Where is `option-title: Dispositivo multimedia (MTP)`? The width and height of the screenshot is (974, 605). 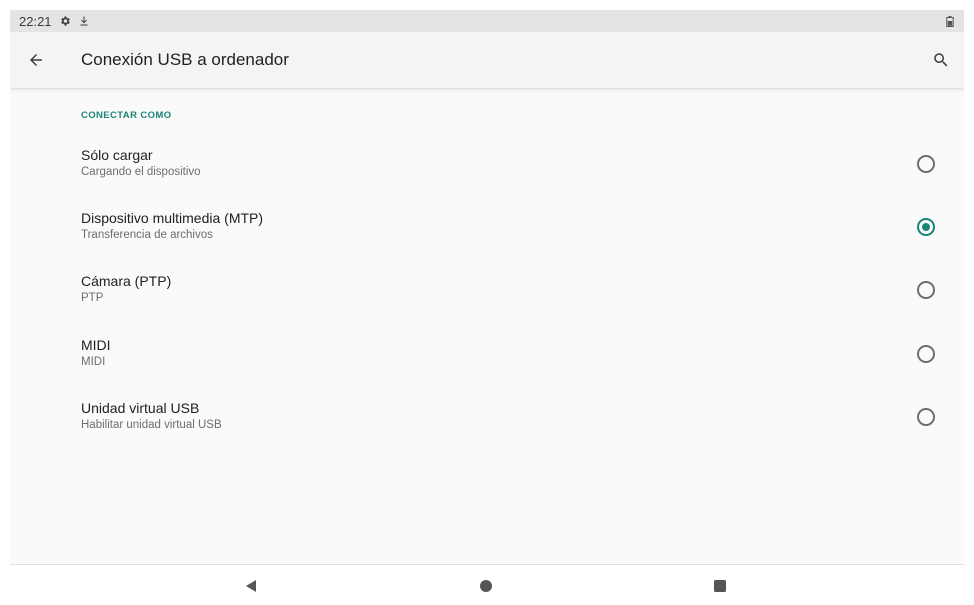 option-title: Dispositivo multimedia (MTP) is located at coordinates (172, 218).